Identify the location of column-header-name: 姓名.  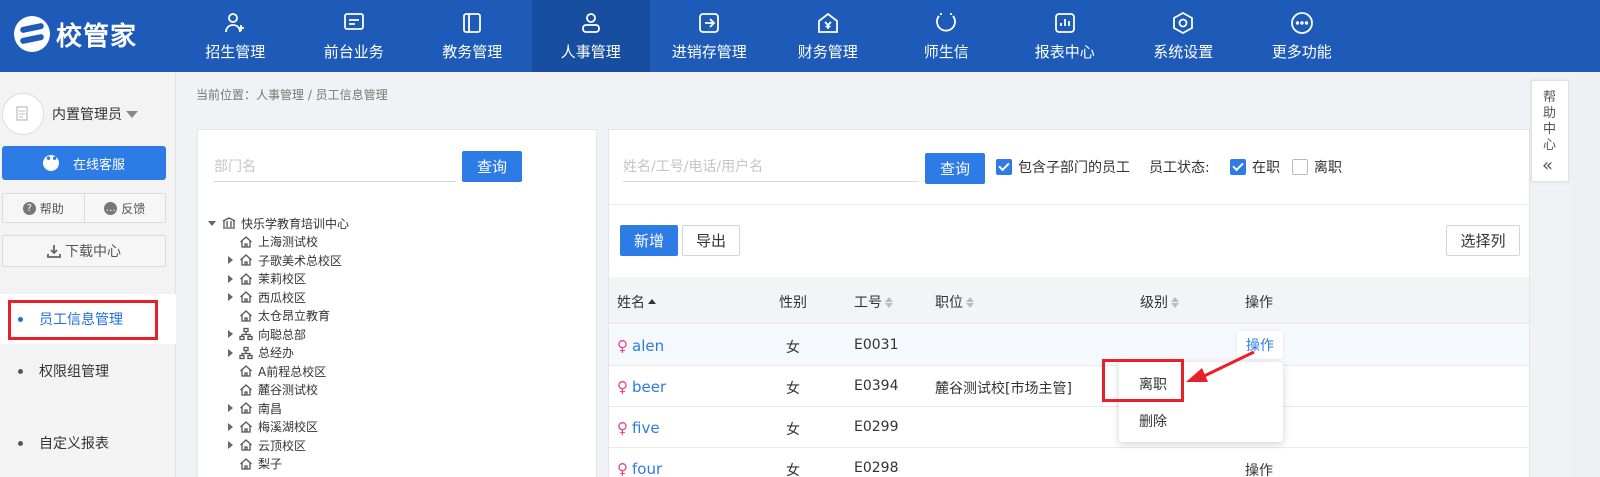
(636, 302).